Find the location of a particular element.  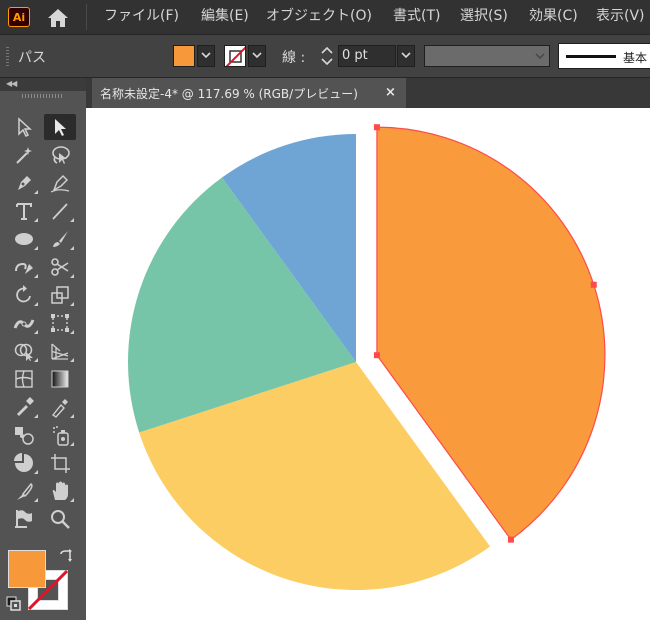

gradient-icon is located at coordinates (60, 379).